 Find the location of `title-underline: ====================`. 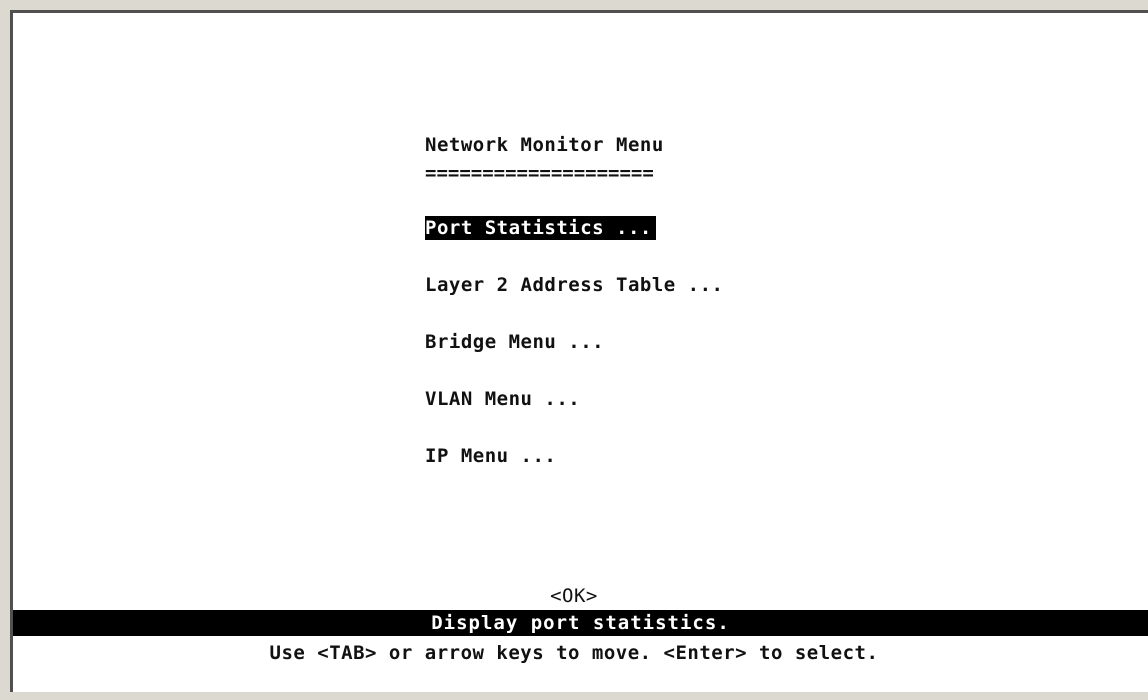

title-underline: ==================== is located at coordinates (539, 173).